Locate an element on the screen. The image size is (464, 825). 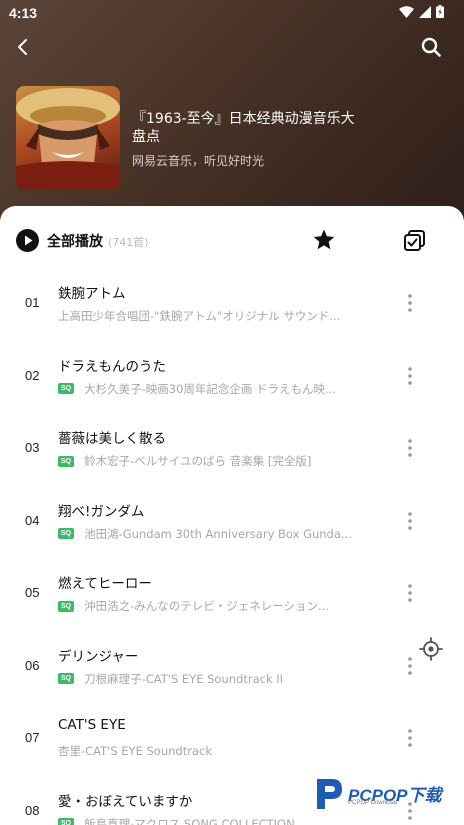
song-meta: SQ 鈴木宏子-ベルサイユのばら 音楽集 [完全版] is located at coordinates (208, 461).